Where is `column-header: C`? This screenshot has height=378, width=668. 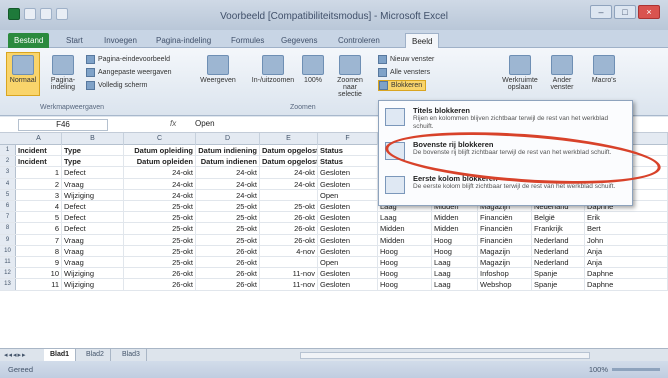 column-header: C is located at coordinates (160, 139).